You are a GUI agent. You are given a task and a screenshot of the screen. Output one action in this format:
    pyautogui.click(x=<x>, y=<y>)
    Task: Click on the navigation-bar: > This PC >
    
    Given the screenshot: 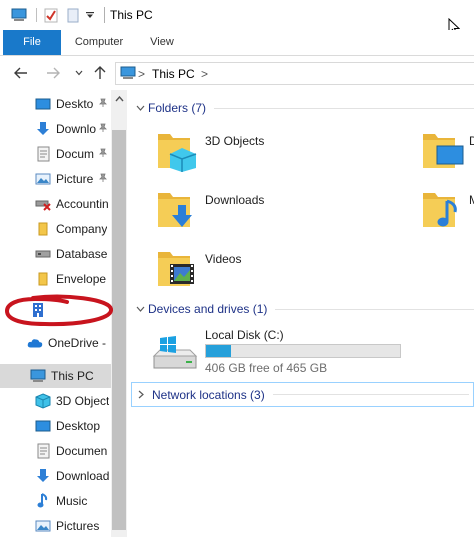 What is the action you would take?
    pyautogui.click(x=237, y=73)
    